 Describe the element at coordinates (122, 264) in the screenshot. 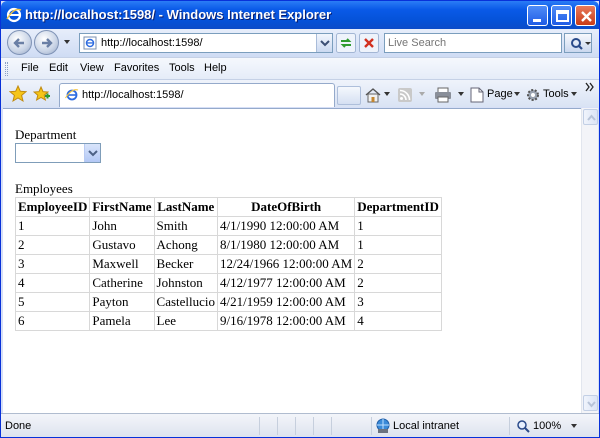

I see `cell-firstname: Maxwell` at that location.